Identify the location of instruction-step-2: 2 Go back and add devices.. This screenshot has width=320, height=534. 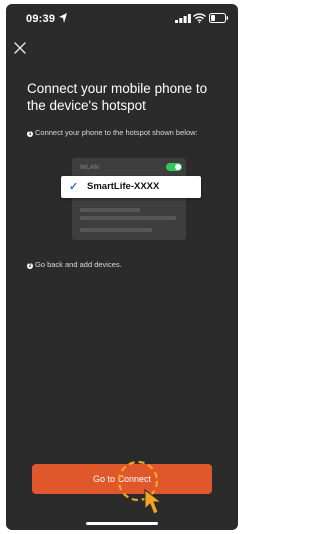
(127, 264).